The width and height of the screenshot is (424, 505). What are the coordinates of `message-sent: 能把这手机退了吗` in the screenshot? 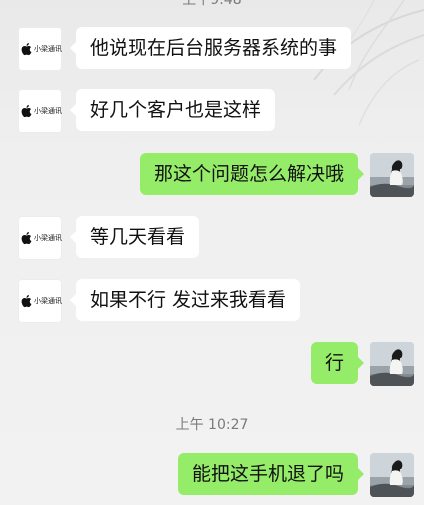 It's located at (271, 474).